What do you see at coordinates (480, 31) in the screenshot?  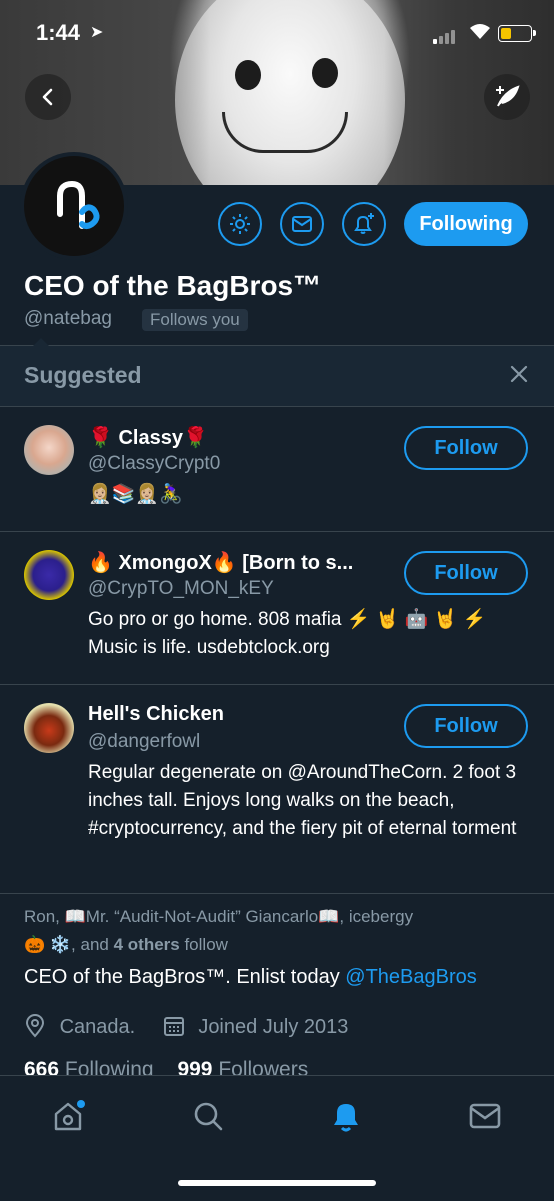 I see `wifi-icon` at bounding box center [480, 31].